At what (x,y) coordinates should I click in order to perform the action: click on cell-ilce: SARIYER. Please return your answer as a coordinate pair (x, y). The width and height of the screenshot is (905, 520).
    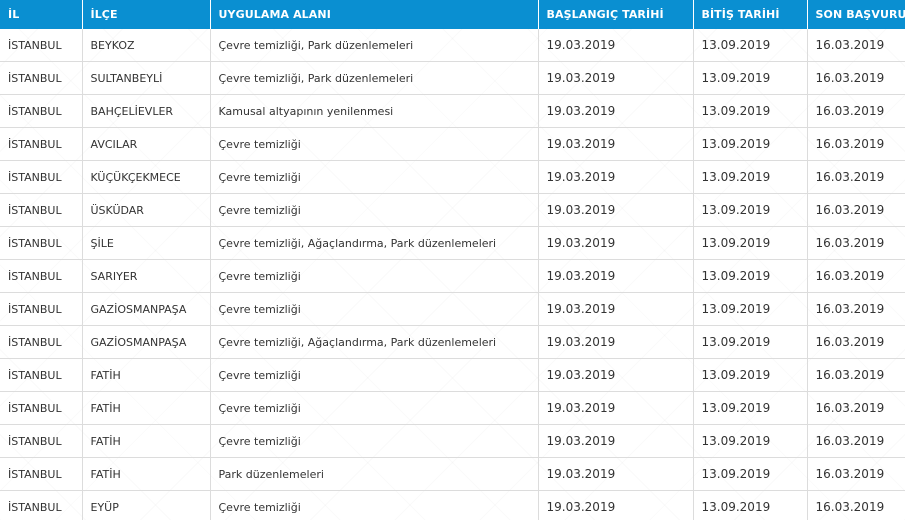
    Looking at the image, I should click on (146, 276).